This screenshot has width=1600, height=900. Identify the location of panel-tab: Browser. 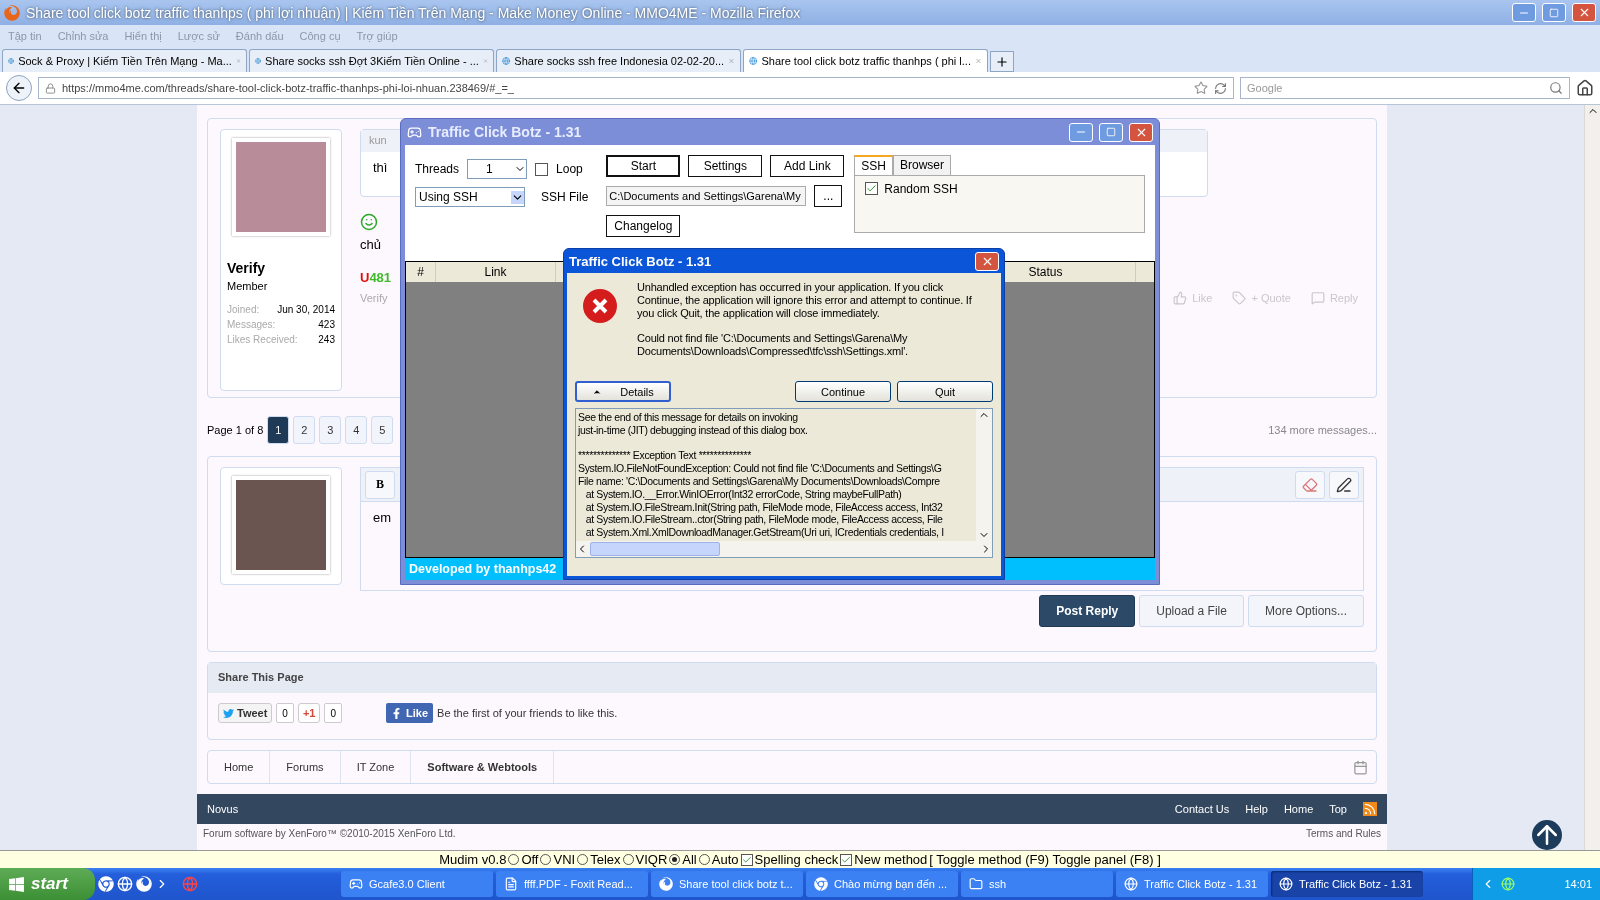
(922, 165).